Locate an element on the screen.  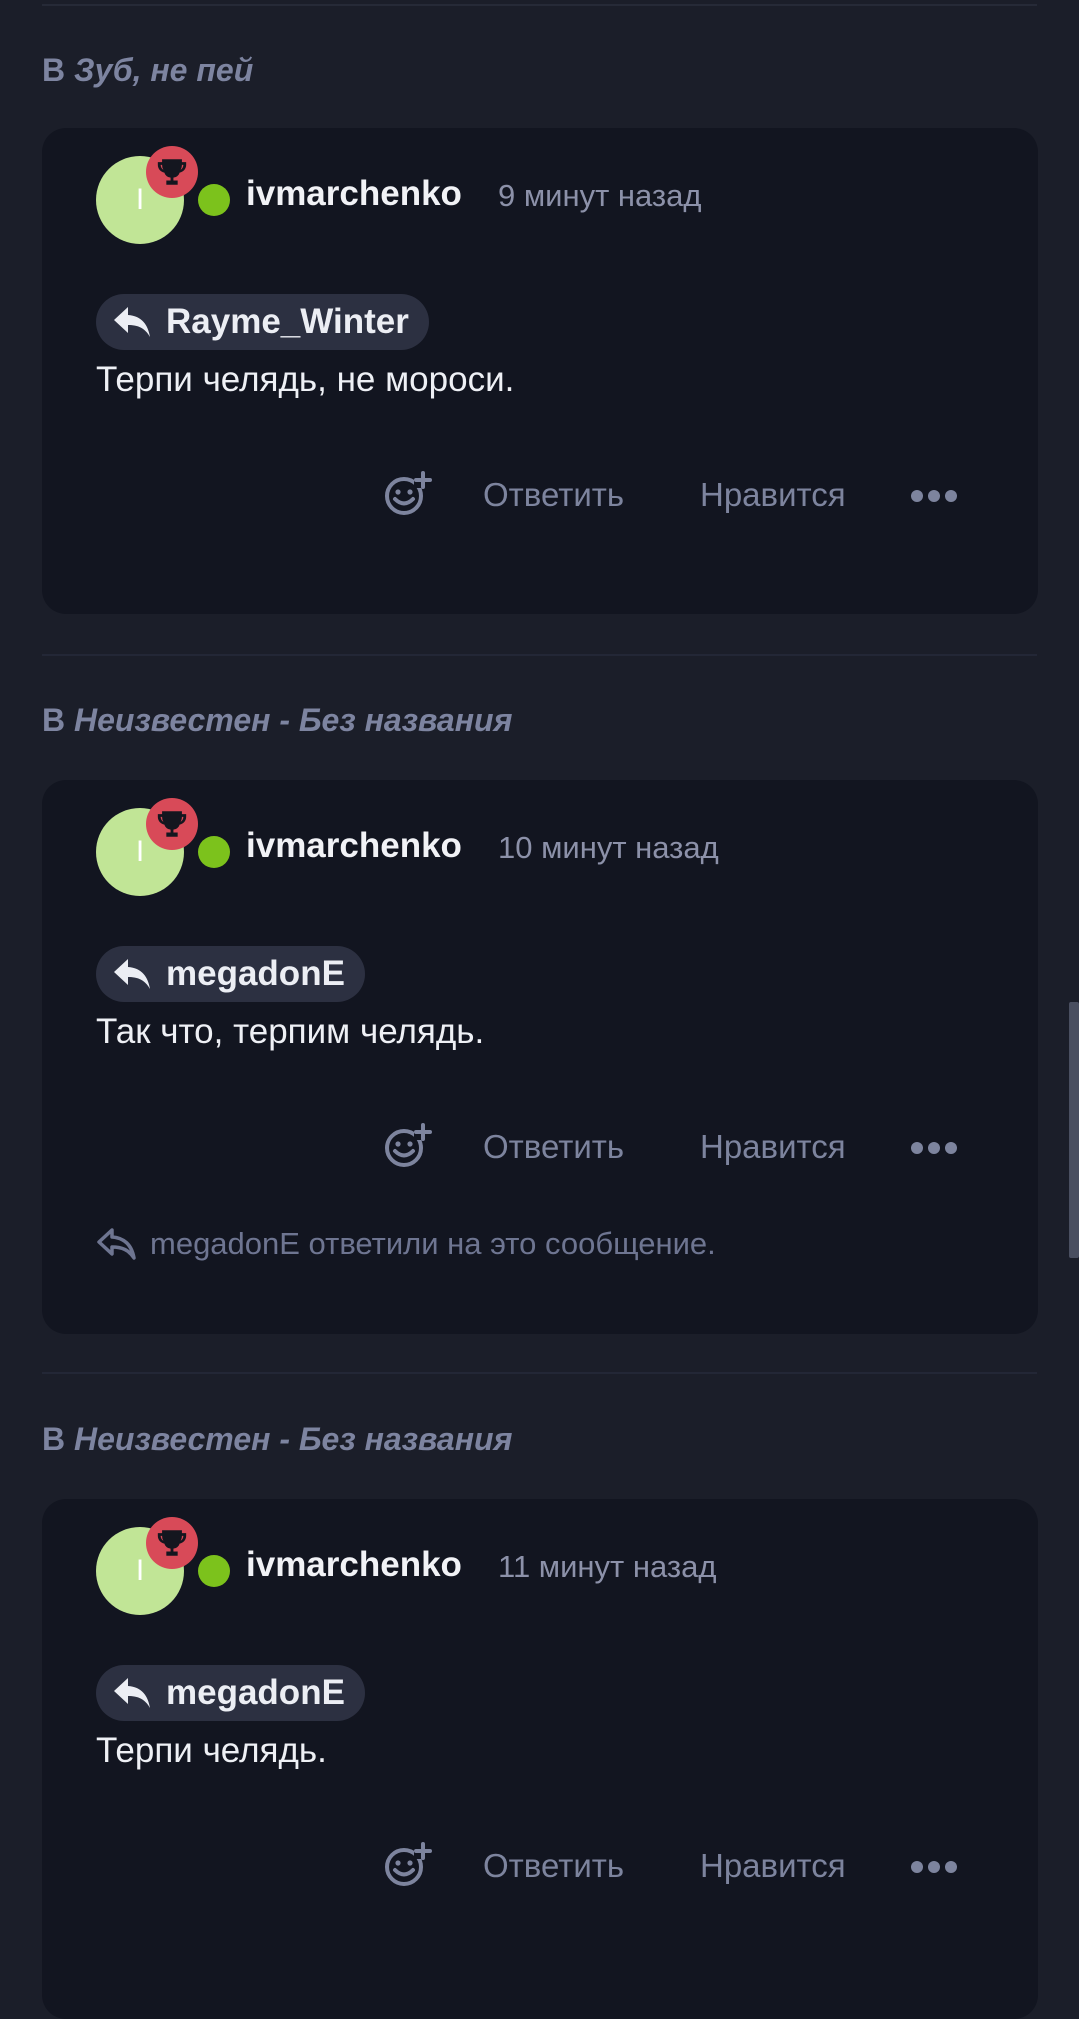
topic-heading: В Зуб, не пей is located at coordinates (147, 70).